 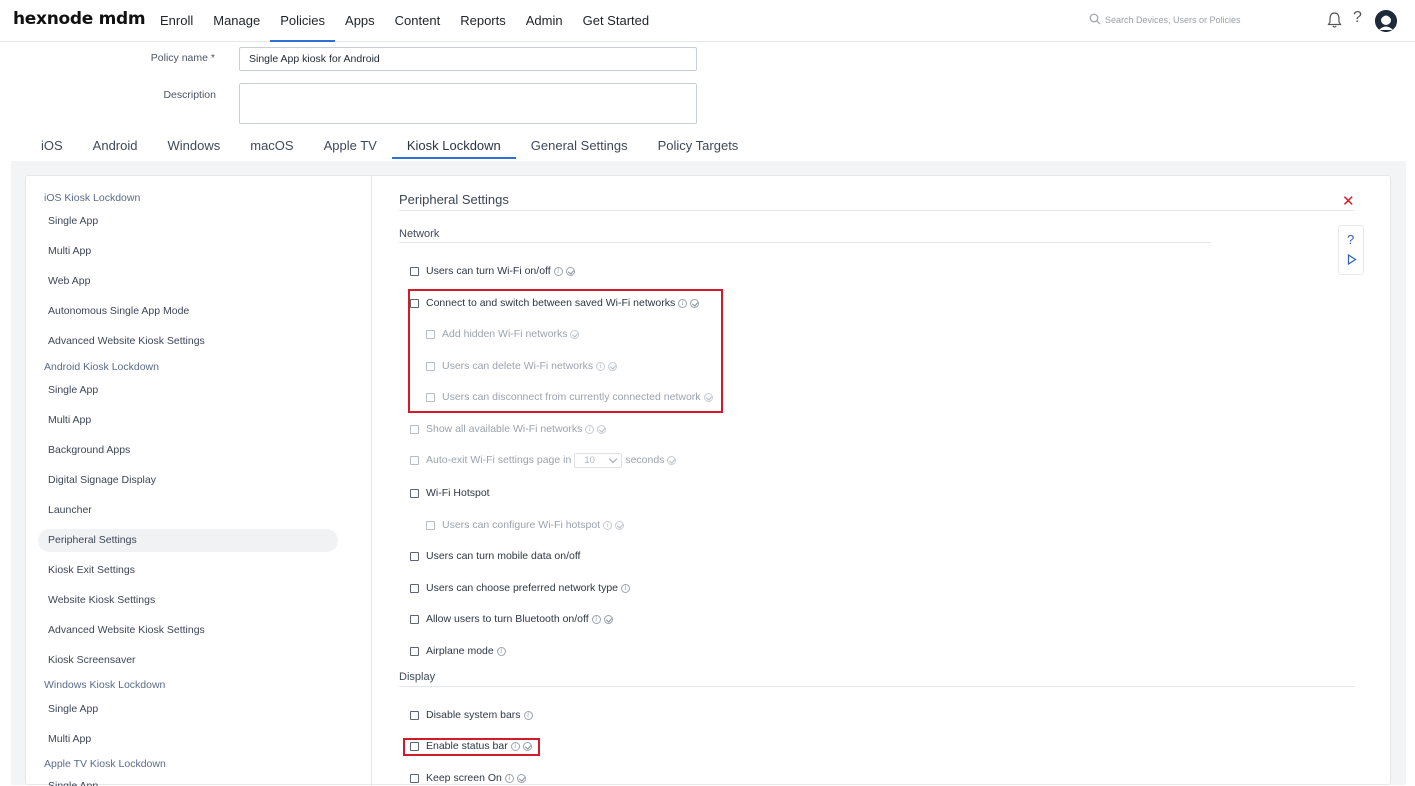 What do you see at coordinates (79, 19) in the screenshot?
I see `brand-logo: hexnode mdm` at bounding box center [79, 19].